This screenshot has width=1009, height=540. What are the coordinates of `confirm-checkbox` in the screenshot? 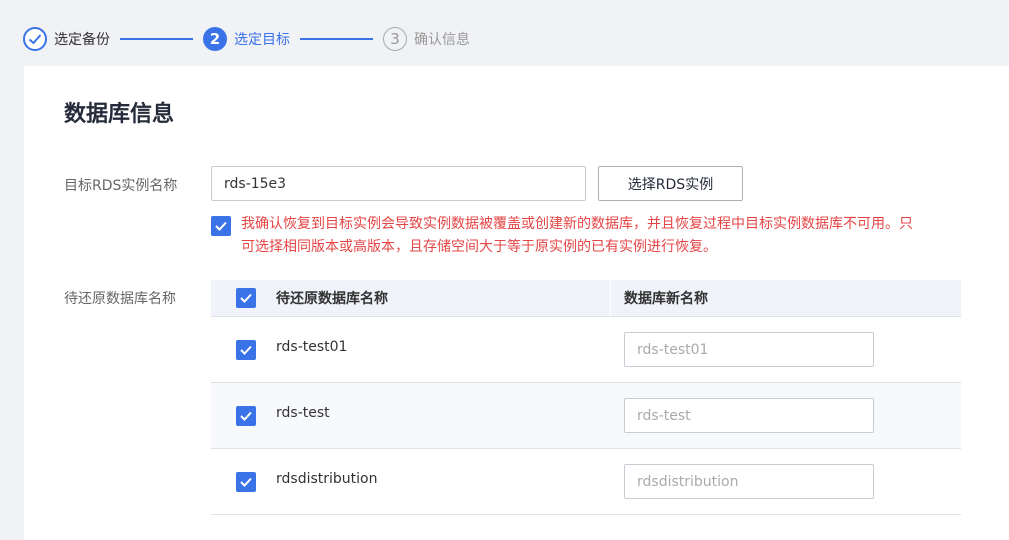 It's located at (221, 226).